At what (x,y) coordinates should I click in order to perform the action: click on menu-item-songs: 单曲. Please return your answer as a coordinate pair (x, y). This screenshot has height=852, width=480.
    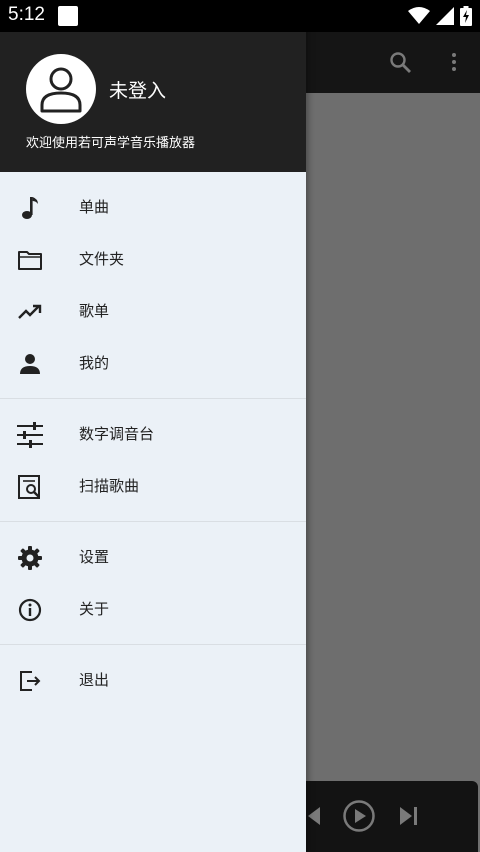
    Looking at the image, I should click on (153, 207).